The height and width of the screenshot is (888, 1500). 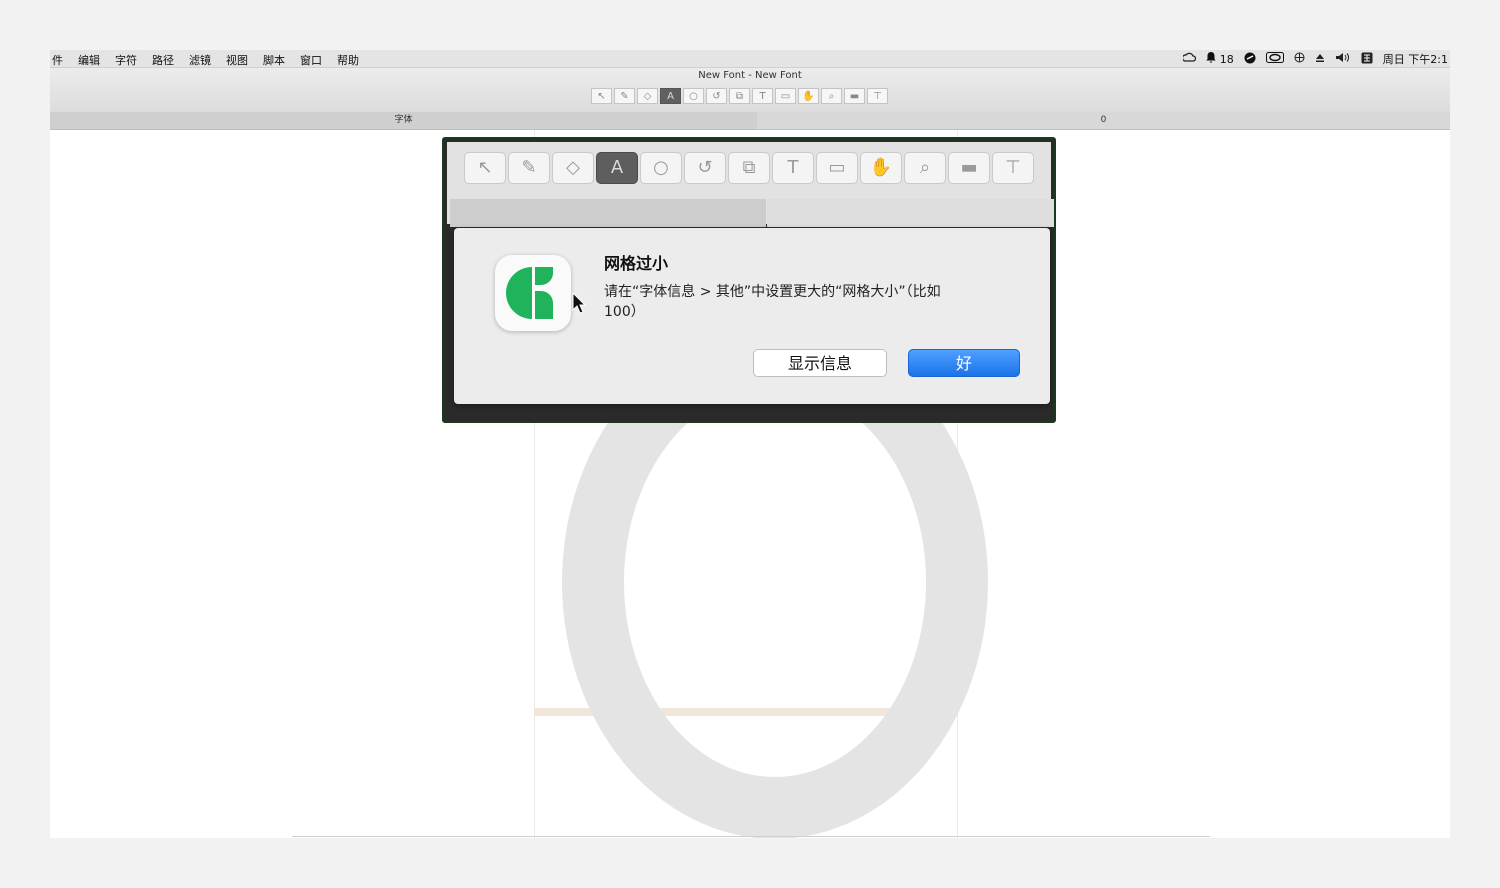 I want to click on status-area: 18 周日 下午2:1, so click(x=1310, y=59).